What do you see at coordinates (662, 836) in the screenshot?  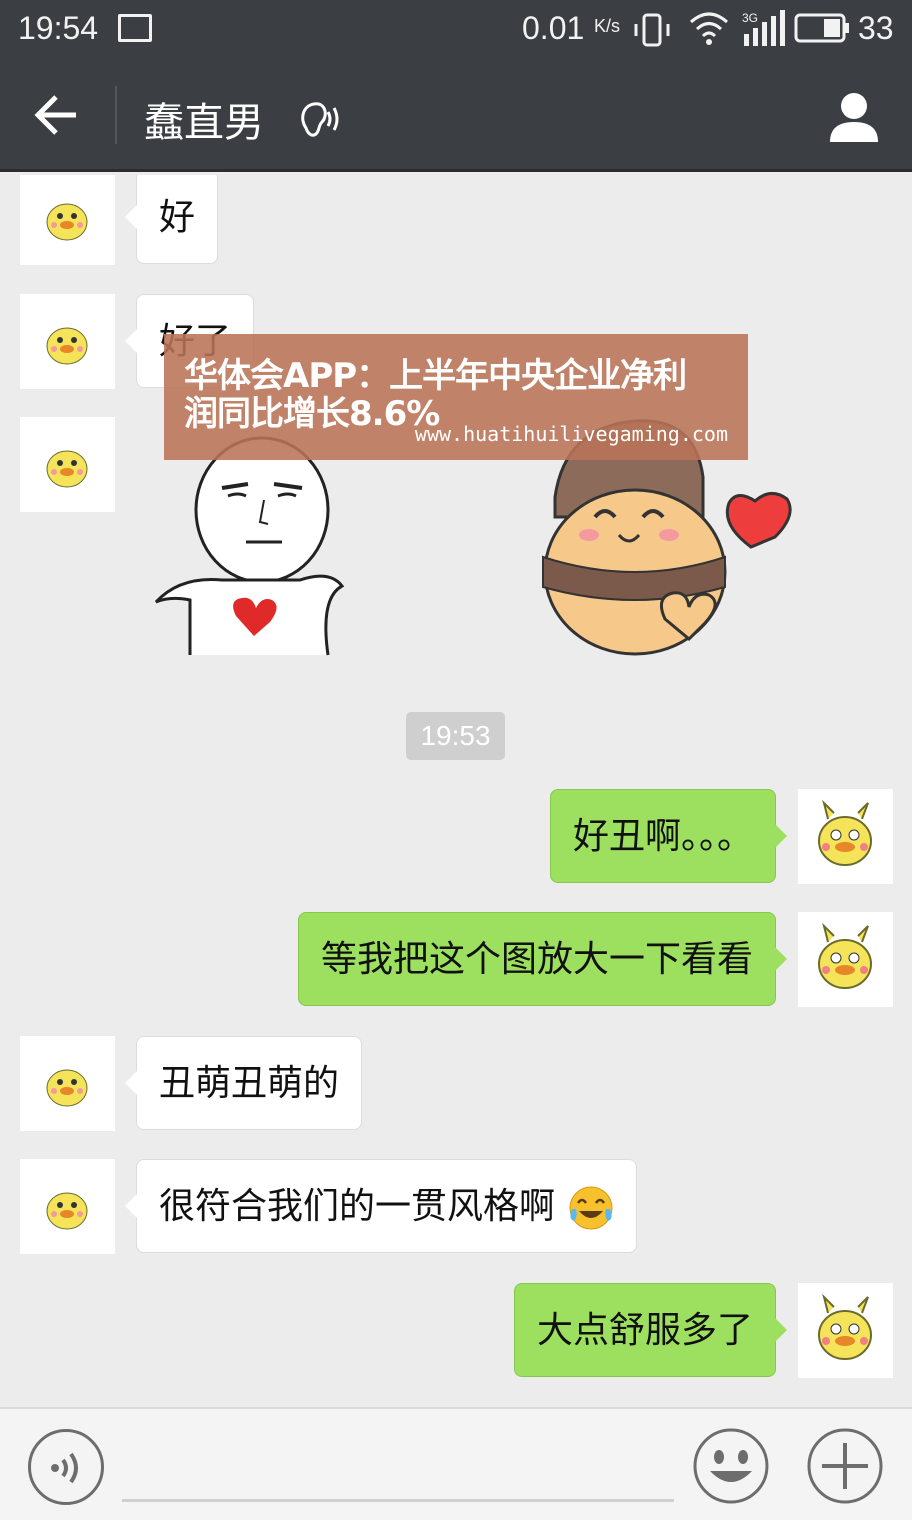 I see `message-text: 好丑啊。。。` at bounding box center [662, 836].